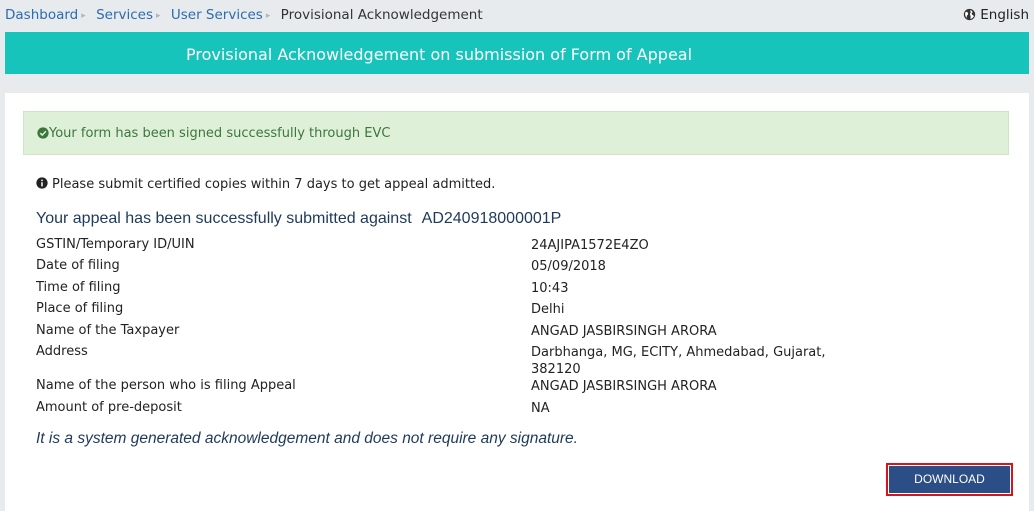  I want to click on language-label: English, so click(1004, 15).